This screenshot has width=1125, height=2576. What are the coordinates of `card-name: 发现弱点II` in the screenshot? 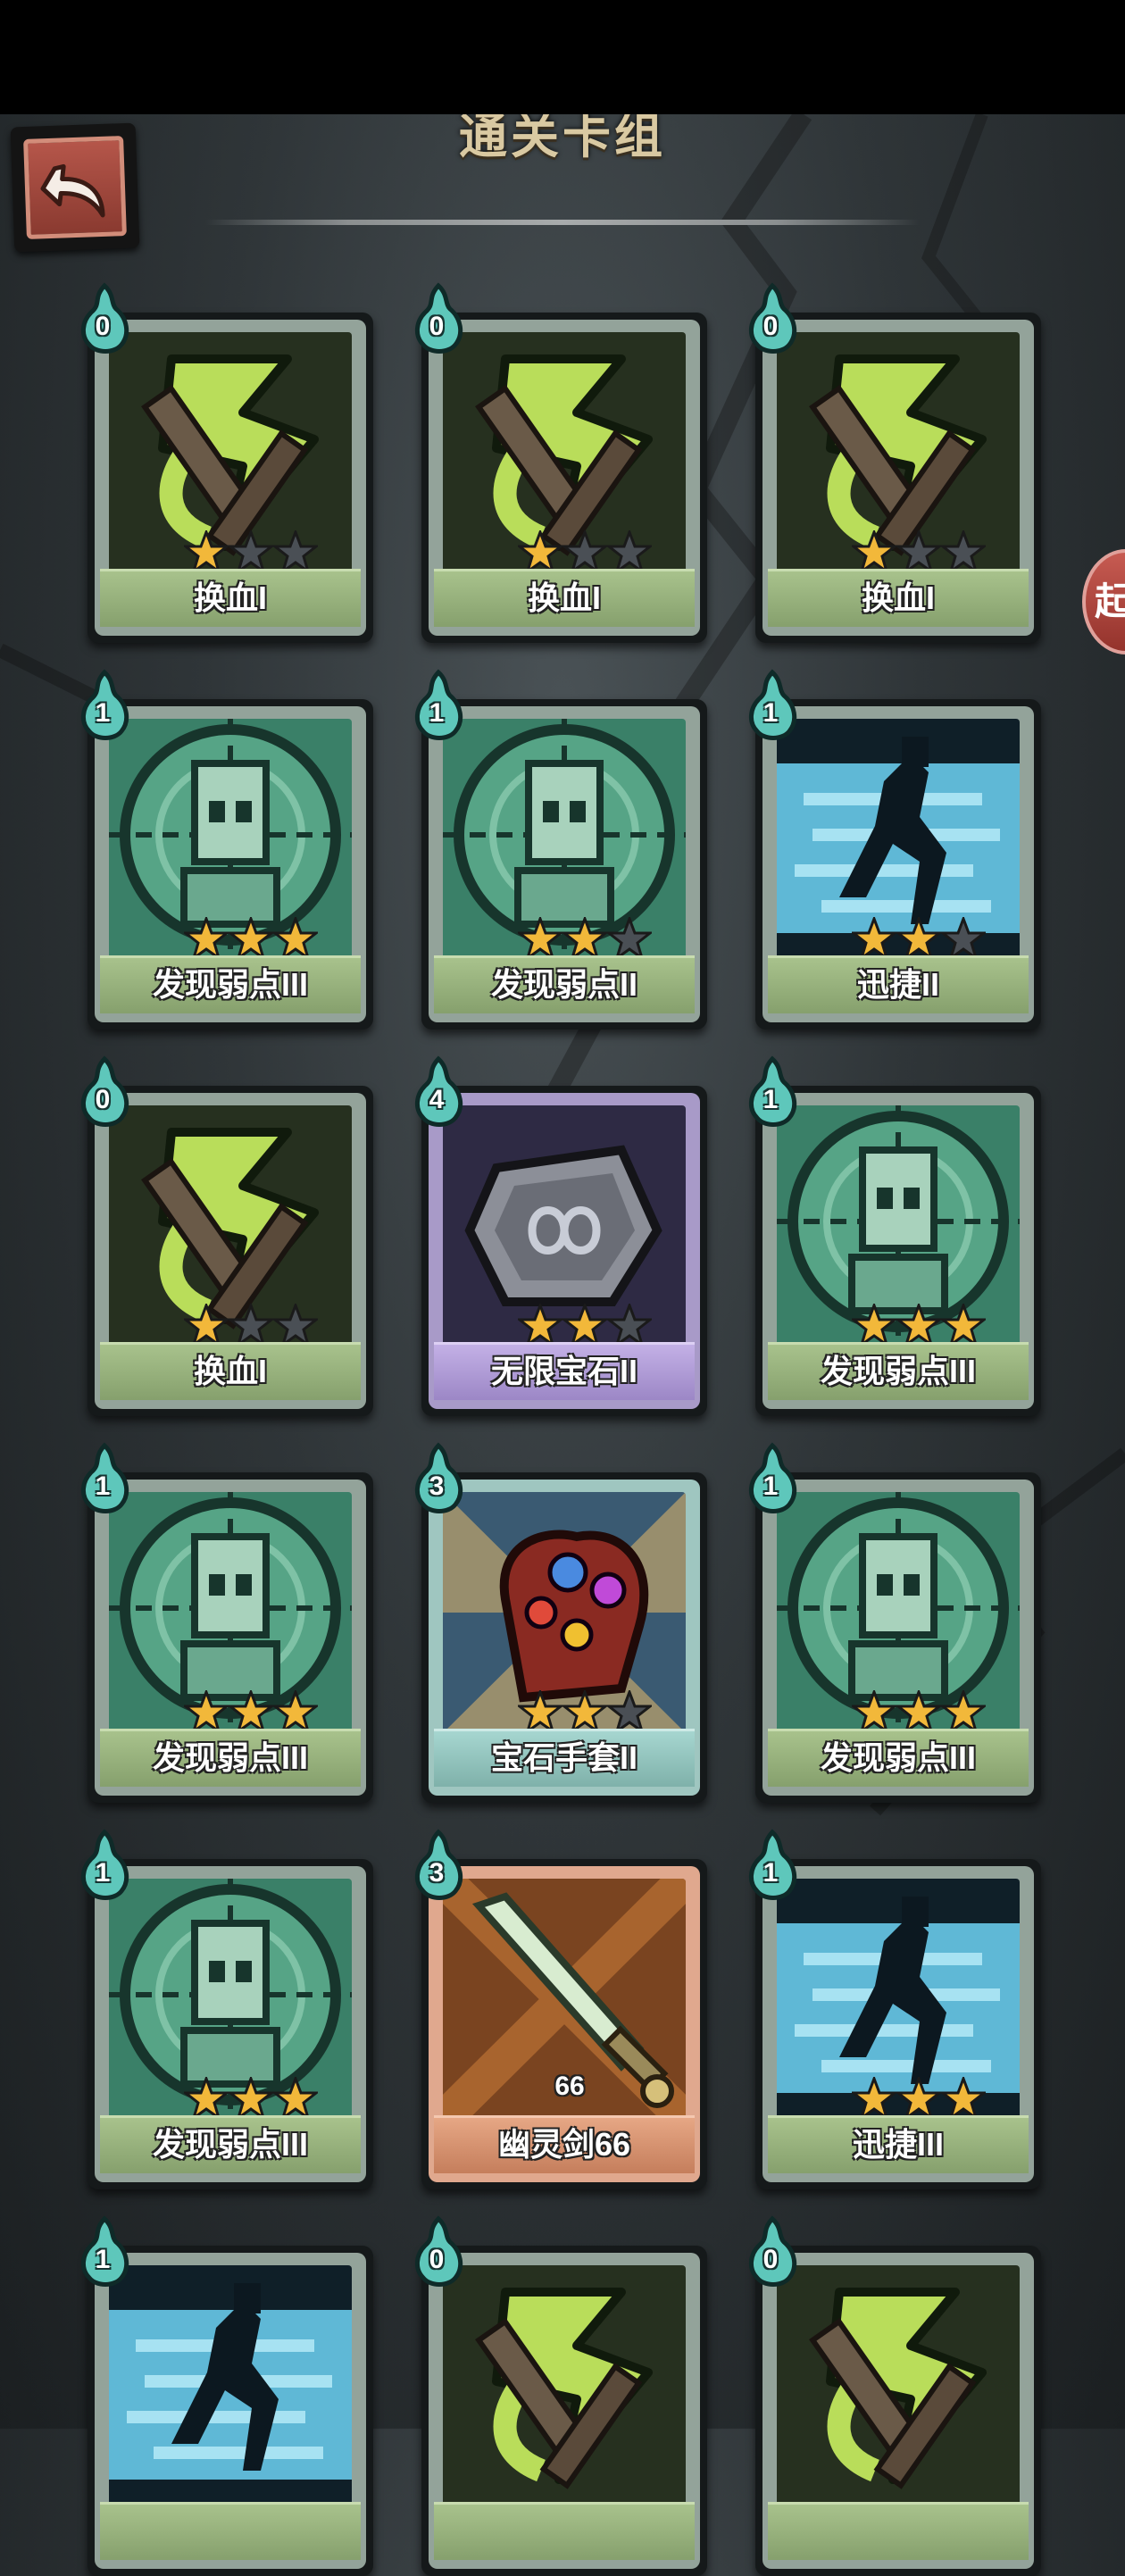 It's located at (564, 984).